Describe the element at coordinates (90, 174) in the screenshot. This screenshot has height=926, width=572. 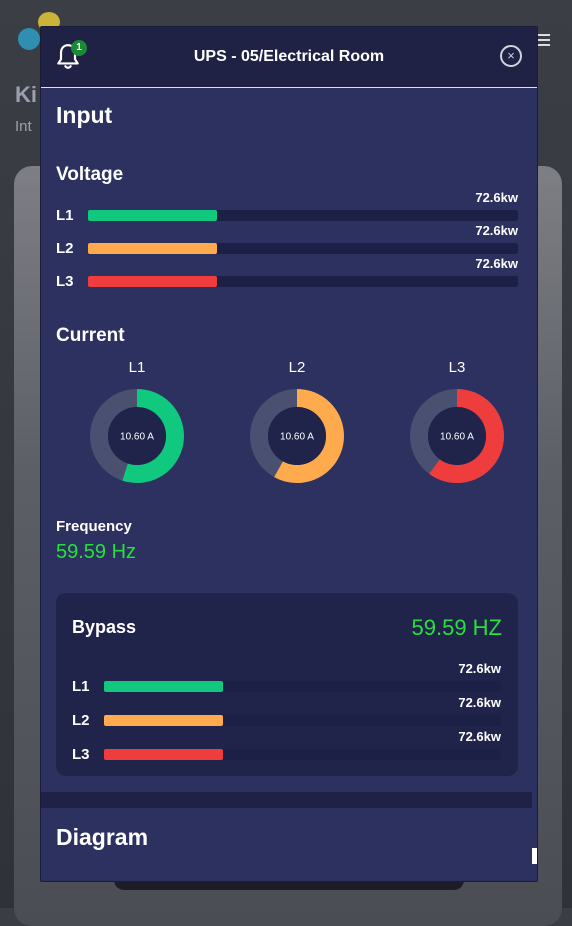
I see `voltage-heading: Voltage` at that location.